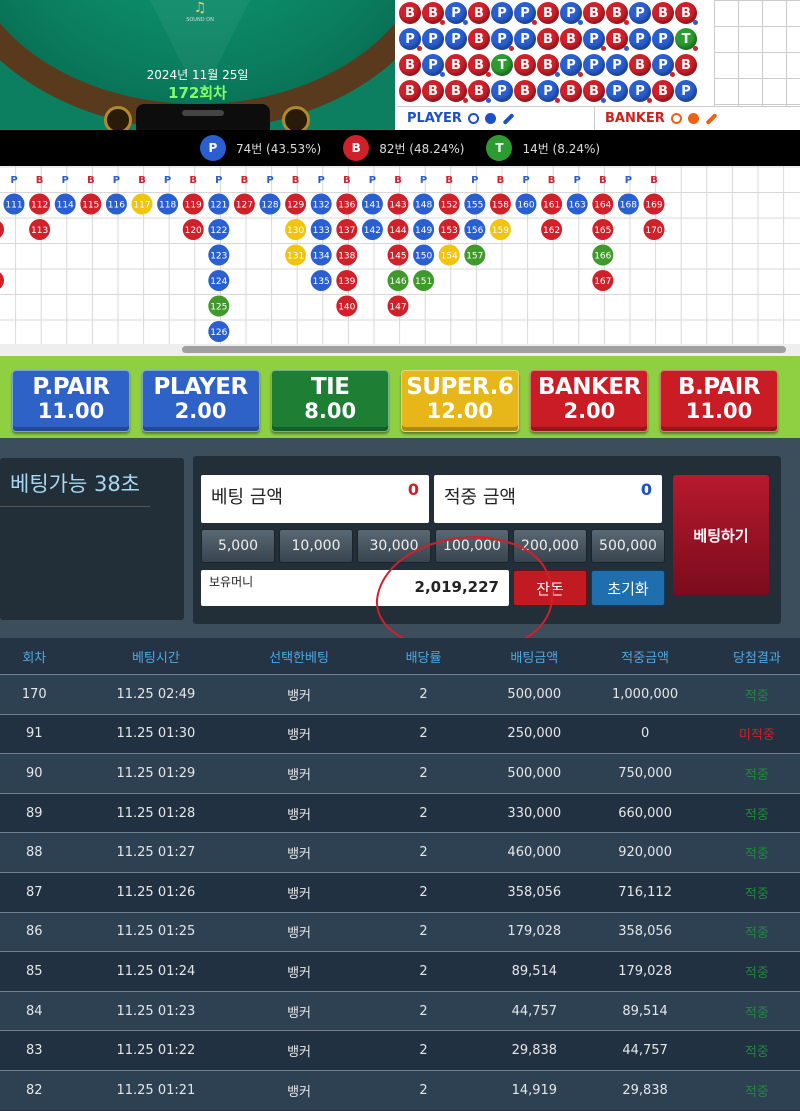 The width and height of the screenshot is (800, 1111). I want to click on history-cell: 29,838, so click(645, 1090).